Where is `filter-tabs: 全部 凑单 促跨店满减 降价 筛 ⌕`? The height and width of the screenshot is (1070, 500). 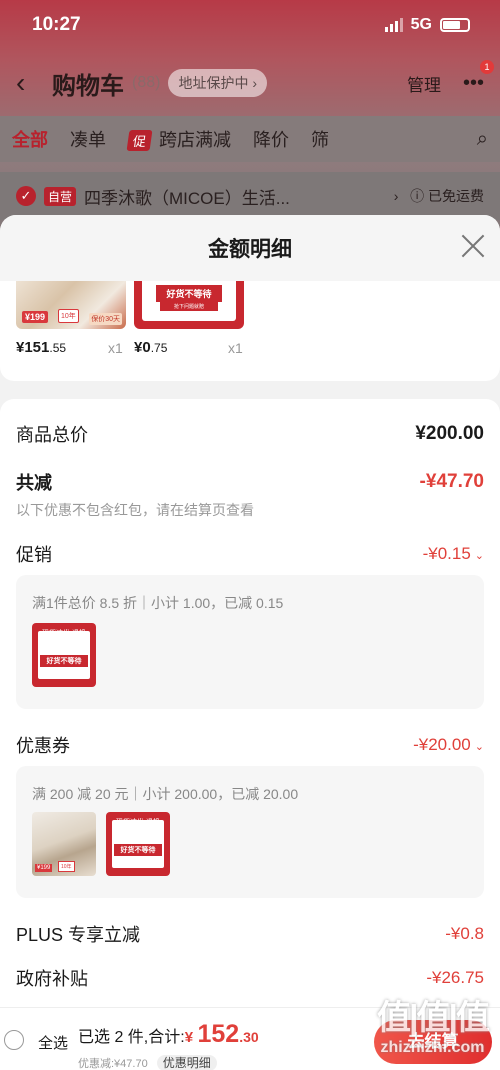 filter-tabs: 全部 凑单 促跨店满减 降价 筛 ⌕ is located at coordinates (250, 139).